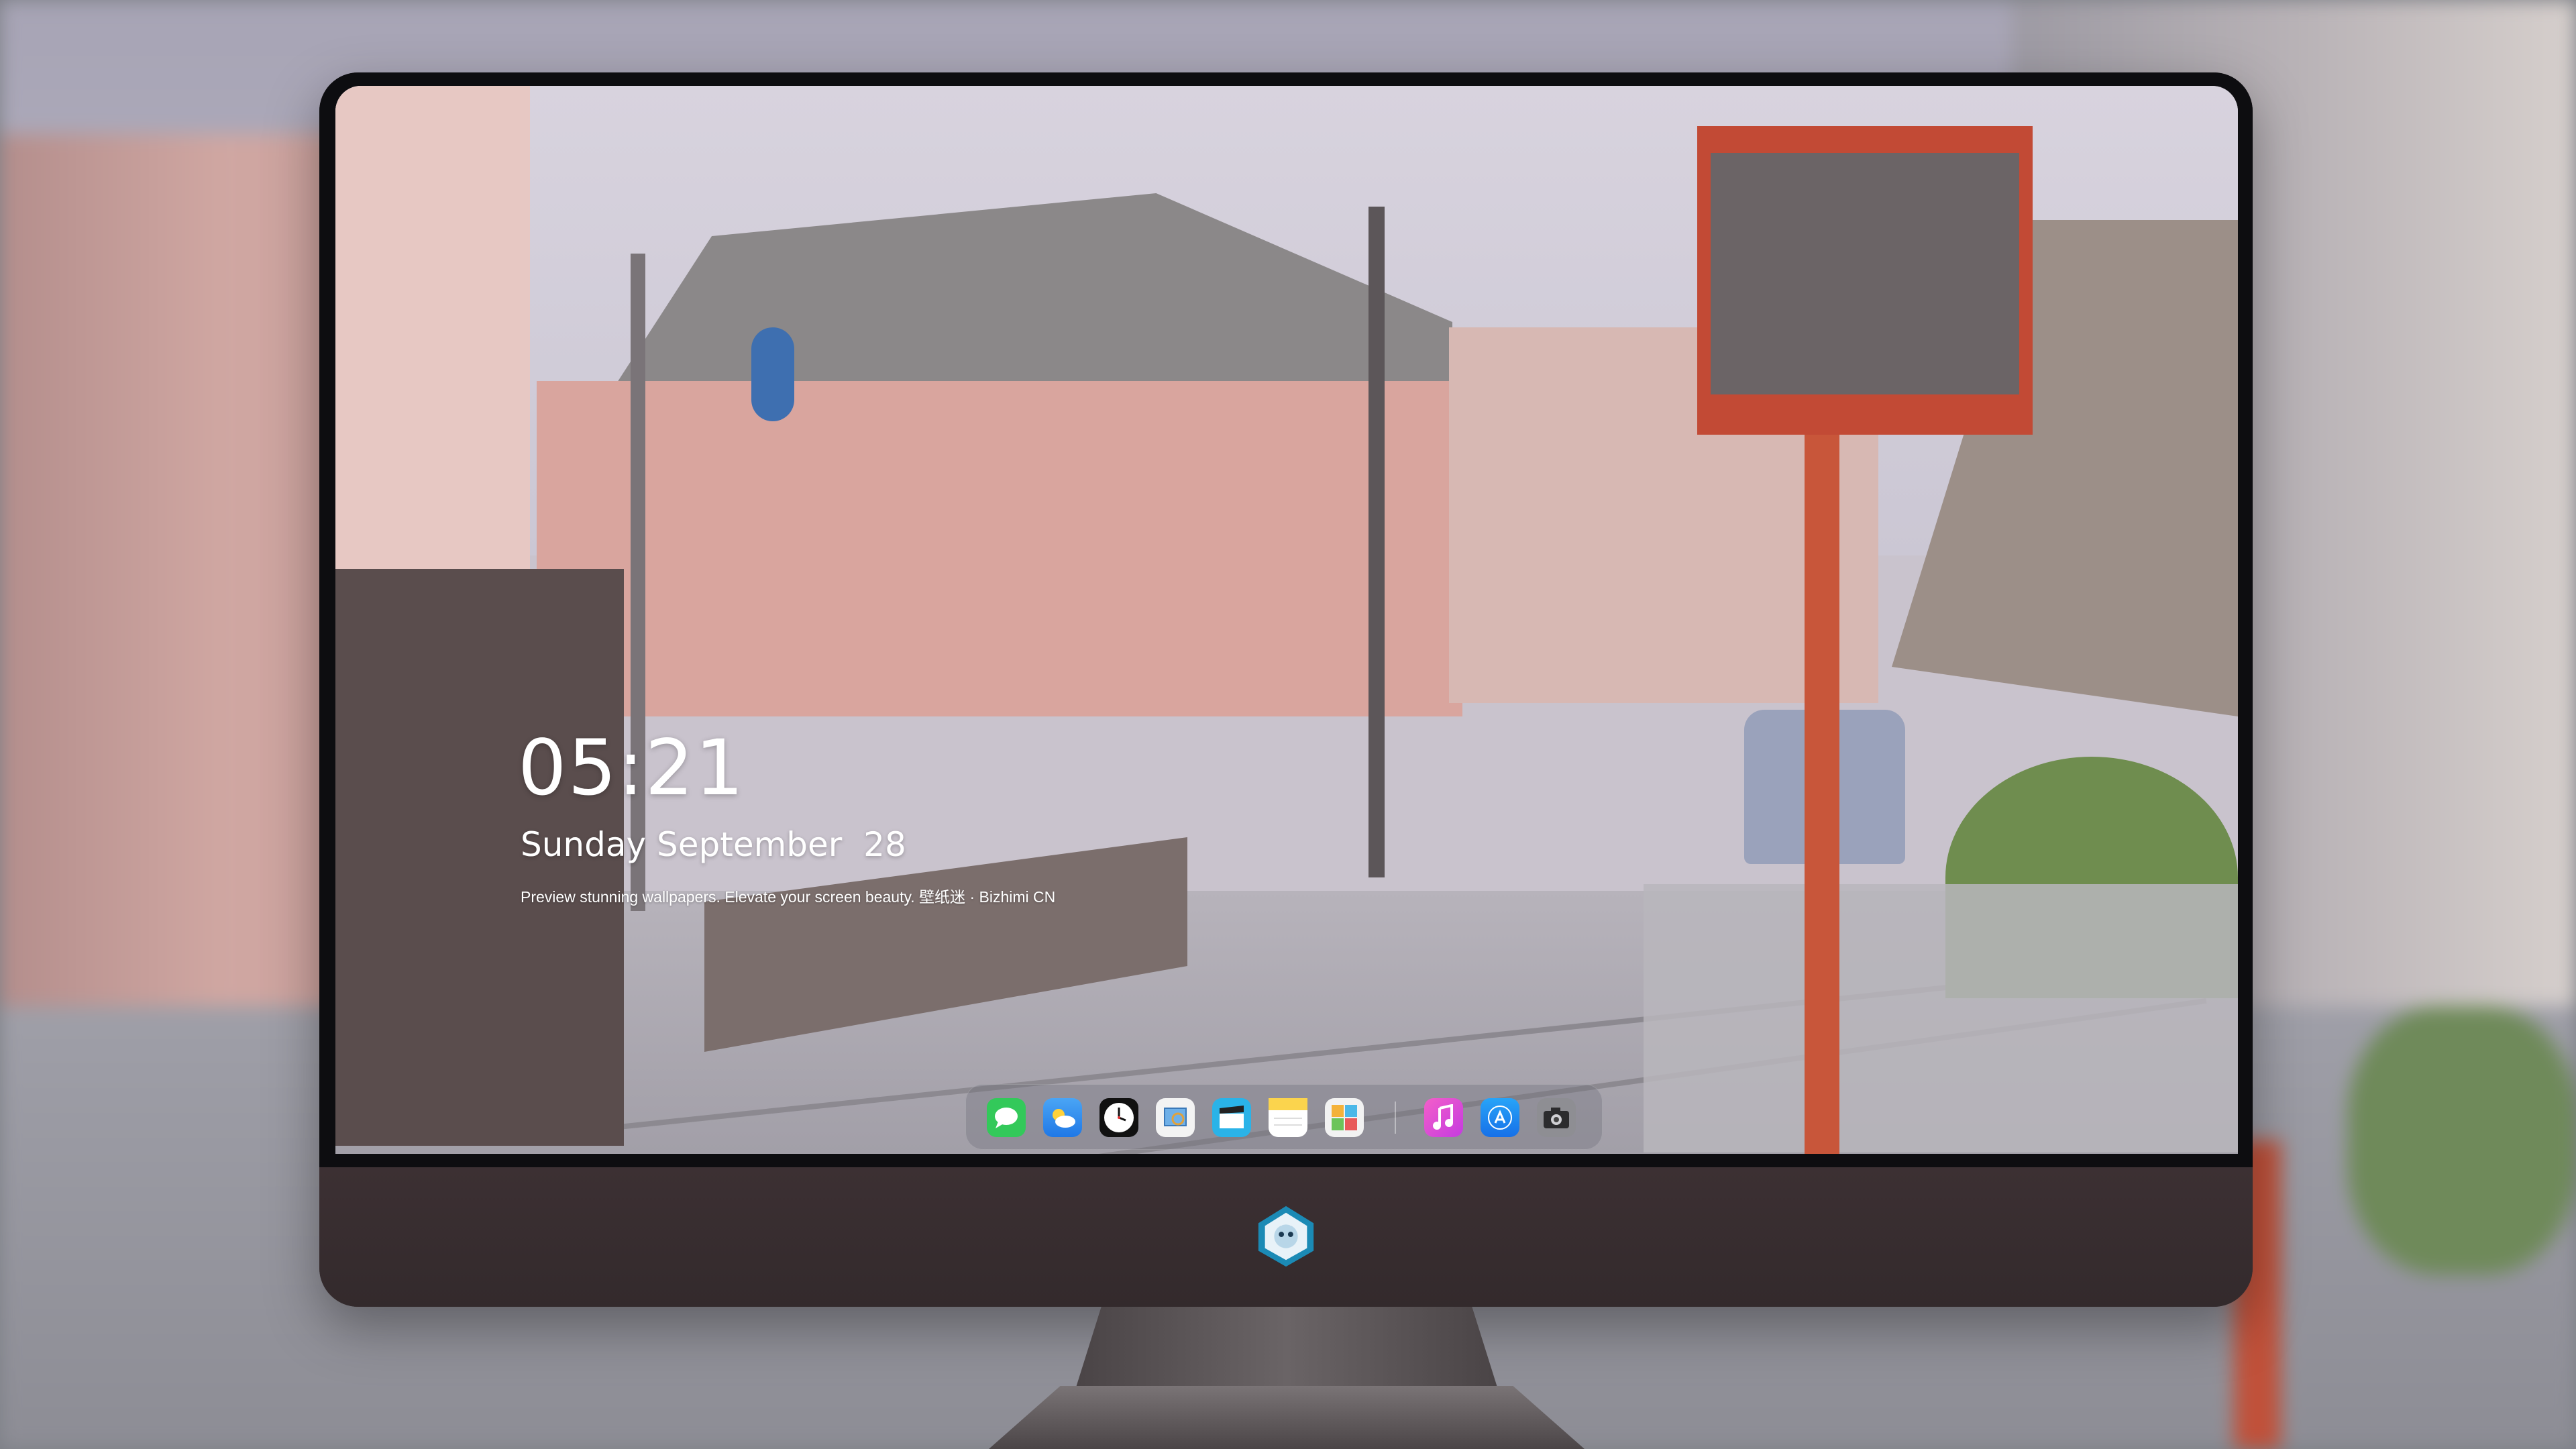  Describe the element at coordinates (713, 844) in the screenshot. I see `lock-screen-date: Sunday September 28` at that location.